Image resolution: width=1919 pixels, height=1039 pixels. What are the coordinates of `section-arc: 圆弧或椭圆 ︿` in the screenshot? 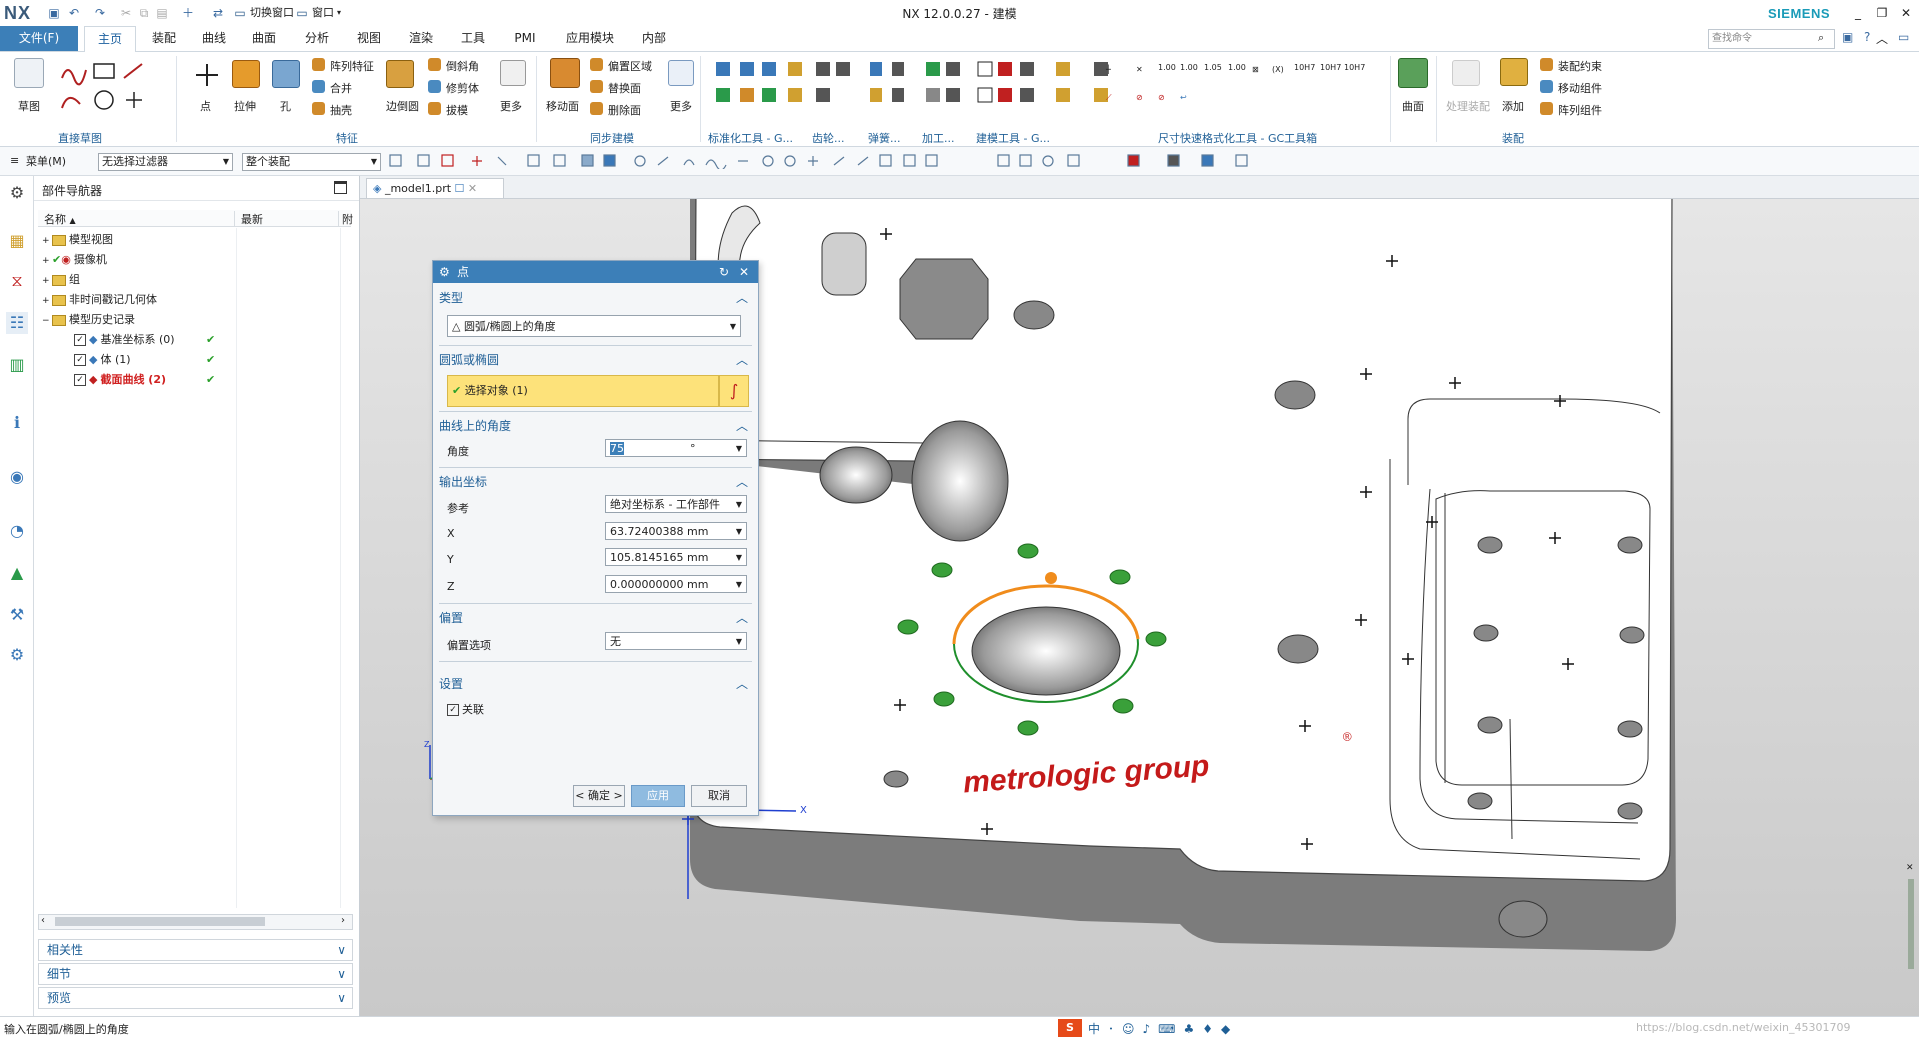 It's located at (595, 360).